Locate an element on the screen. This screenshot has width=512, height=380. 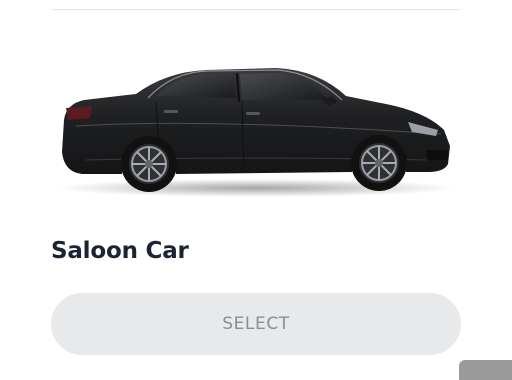
corner-tab is located at coordinates (485, 370).